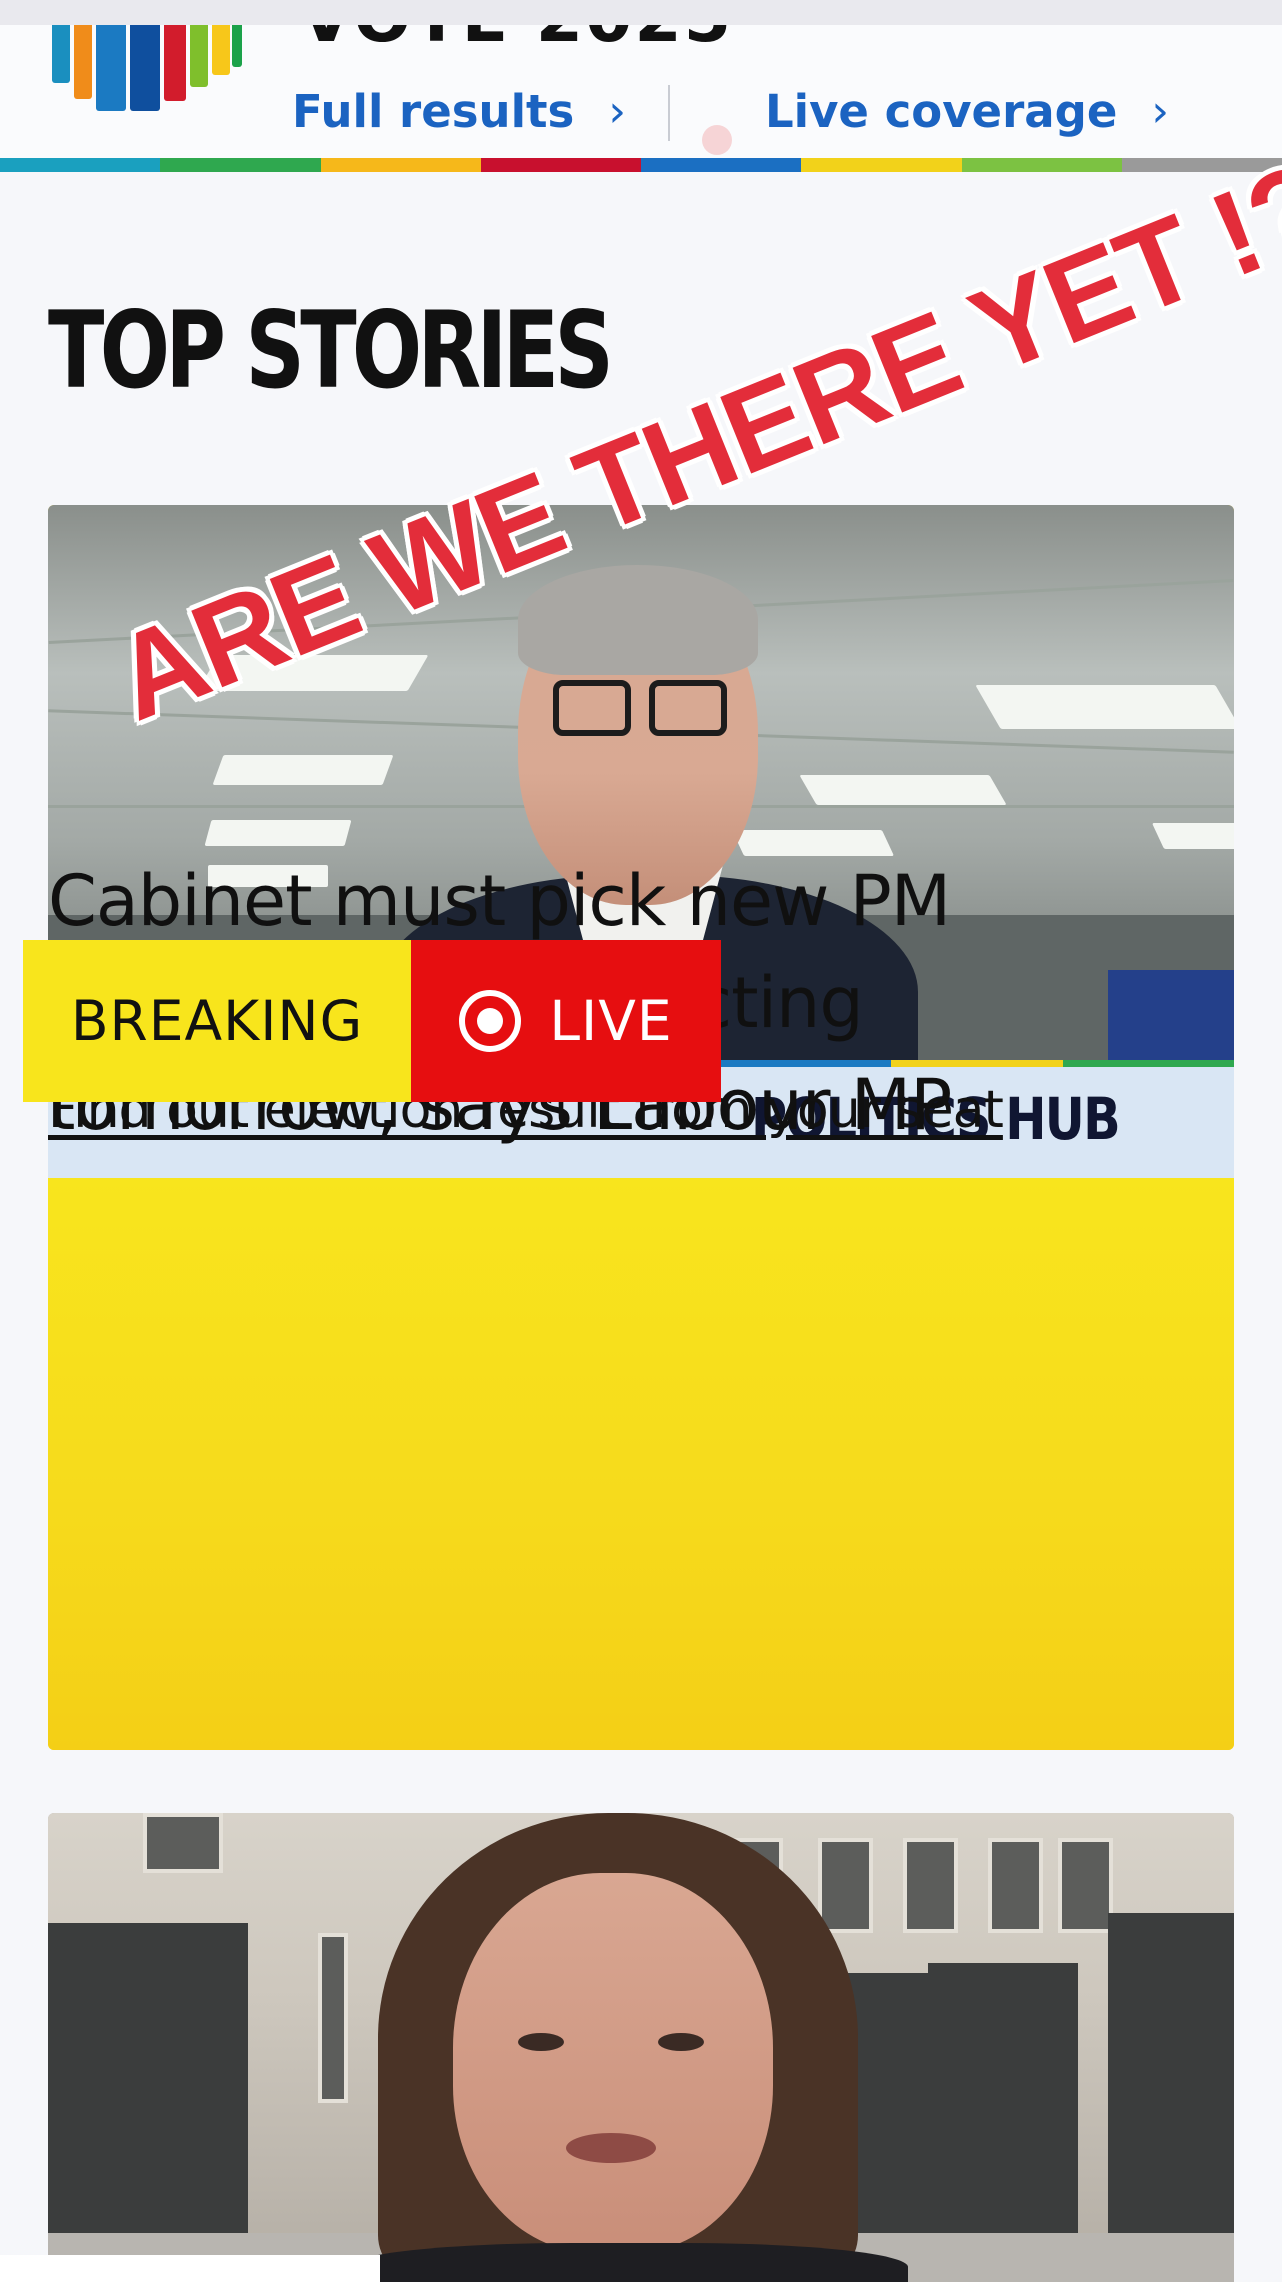 The width and height of the screenshot is (1282, 2282). What do you see at coordinates (669, 113) in the screenshot?
I see `link-divider` at bounding box center [669, 113].